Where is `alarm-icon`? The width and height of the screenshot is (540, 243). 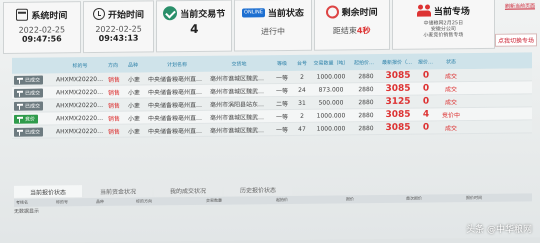 alarm-icon is located at coordinates (332, 11).